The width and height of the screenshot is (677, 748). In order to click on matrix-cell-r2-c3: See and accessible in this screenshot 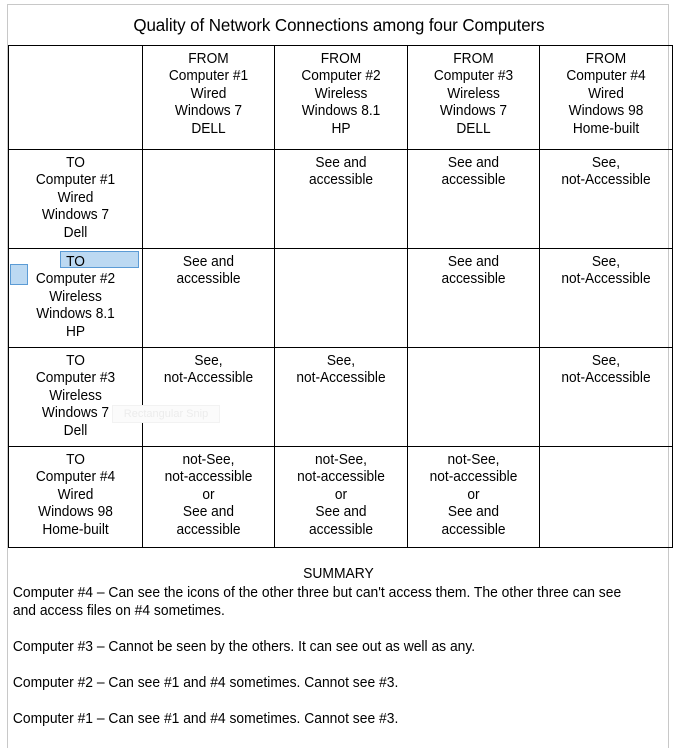, I will do `click(473, 298)`.